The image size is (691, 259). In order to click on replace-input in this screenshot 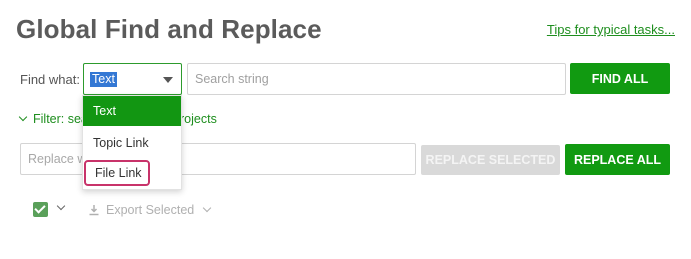, I will do `click(218, 159)`.